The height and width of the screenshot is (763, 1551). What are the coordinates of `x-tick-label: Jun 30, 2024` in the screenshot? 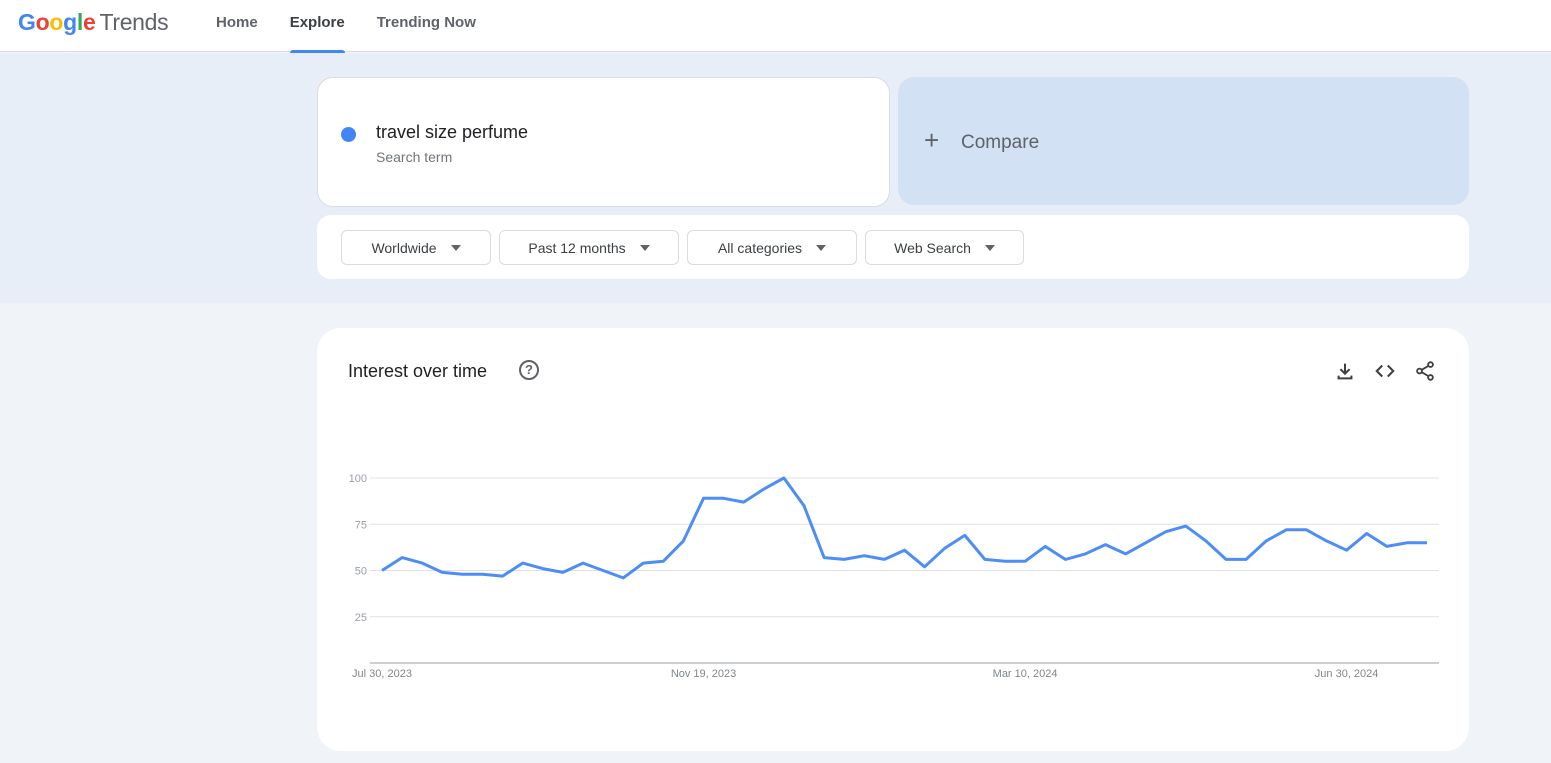 It's located at (1347, 674).